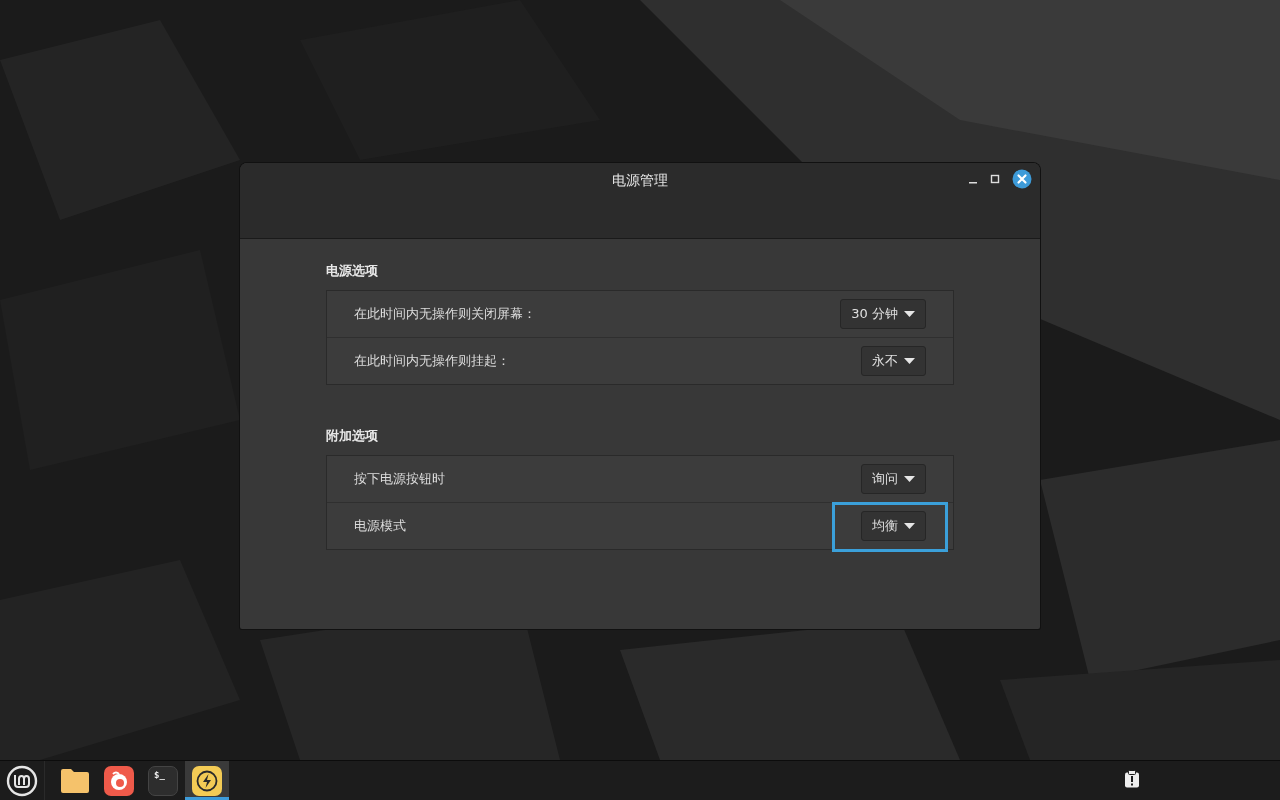 This screenshot has height=800, width=1280. Describe the element at coordinates (432, 361) in the screenshot. I see `setting-label: 在此时间内无操作则挂起：` at that location.